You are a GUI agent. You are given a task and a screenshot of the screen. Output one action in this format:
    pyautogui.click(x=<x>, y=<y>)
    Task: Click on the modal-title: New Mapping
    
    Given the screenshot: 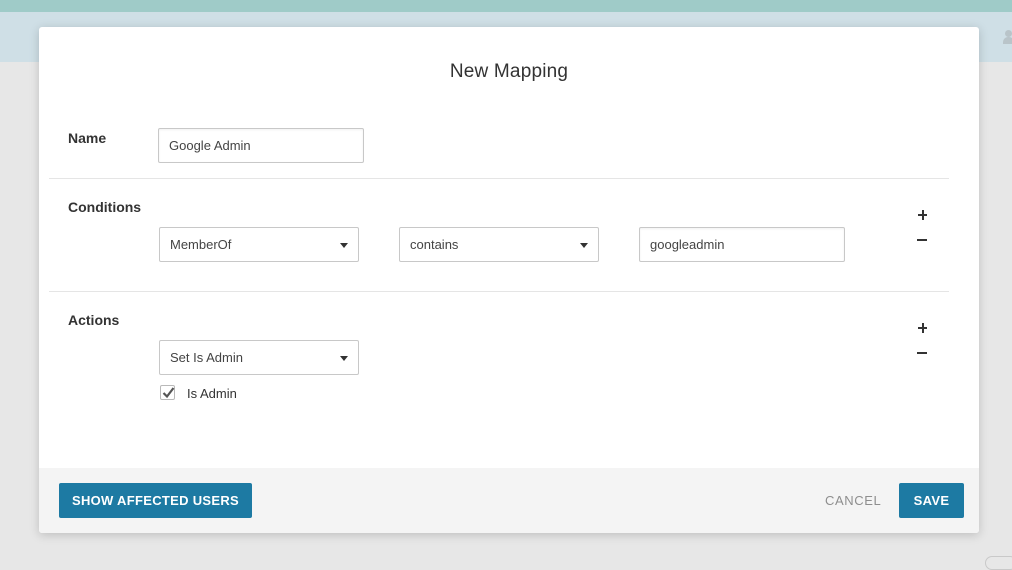 What is the action you would take?
    pyautogui.click(x=509, y=71)
    